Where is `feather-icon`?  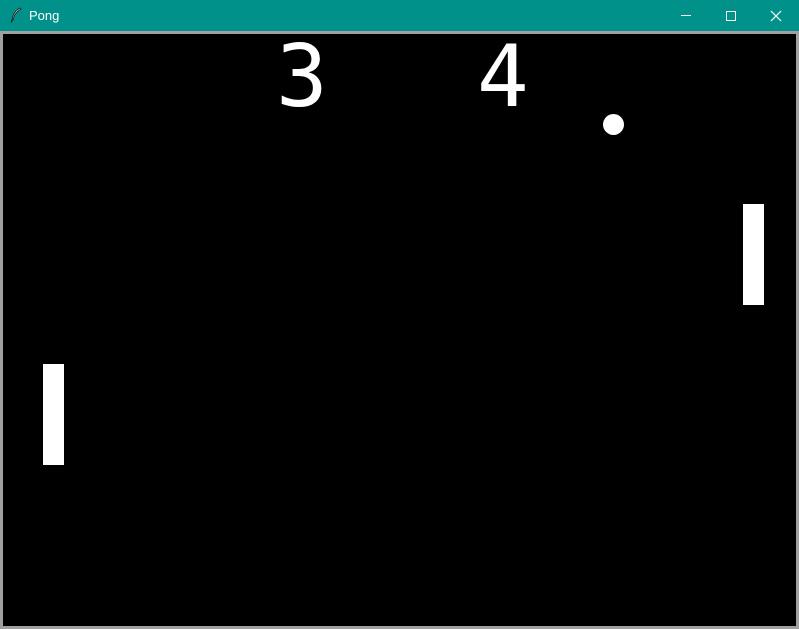
feather-icon is located at coordinates (16, 15).